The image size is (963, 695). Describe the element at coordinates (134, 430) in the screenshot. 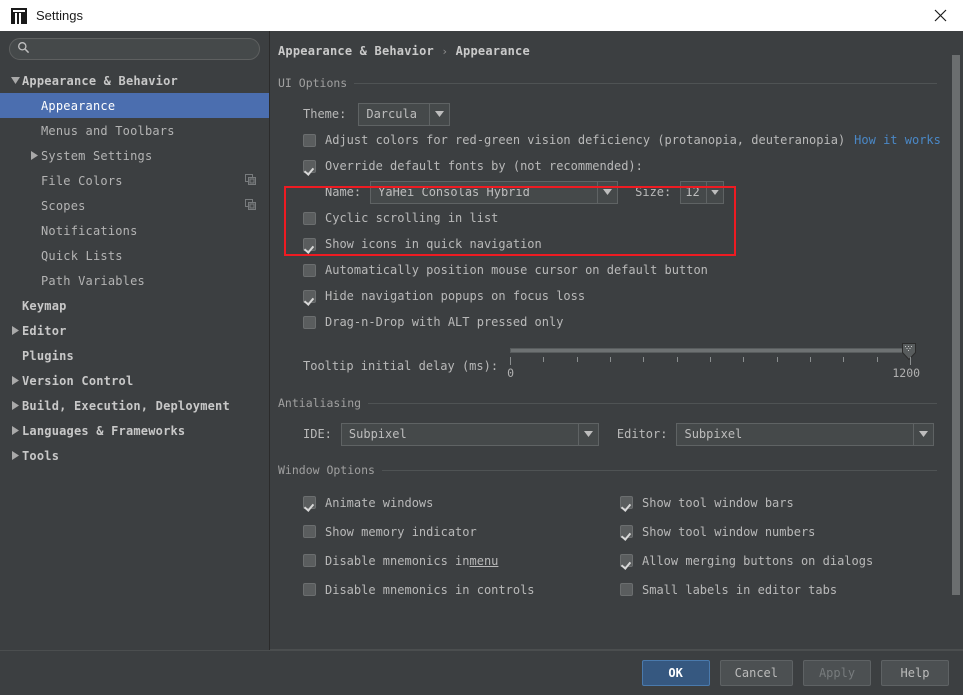

I see `sidebar-item-languages-frameworks: Languages & Frameworks` at that location.